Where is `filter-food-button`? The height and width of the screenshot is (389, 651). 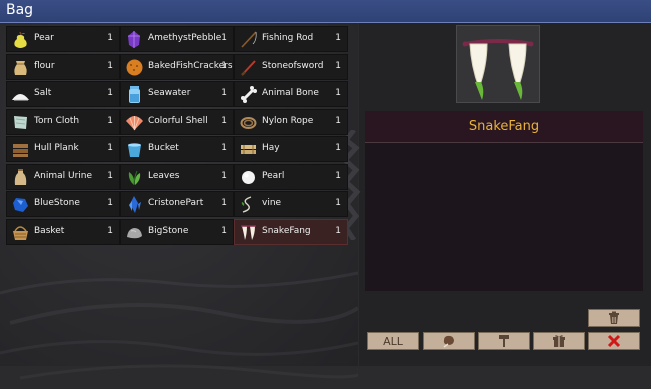 filter-food-button is located at coordinates (449, 341).